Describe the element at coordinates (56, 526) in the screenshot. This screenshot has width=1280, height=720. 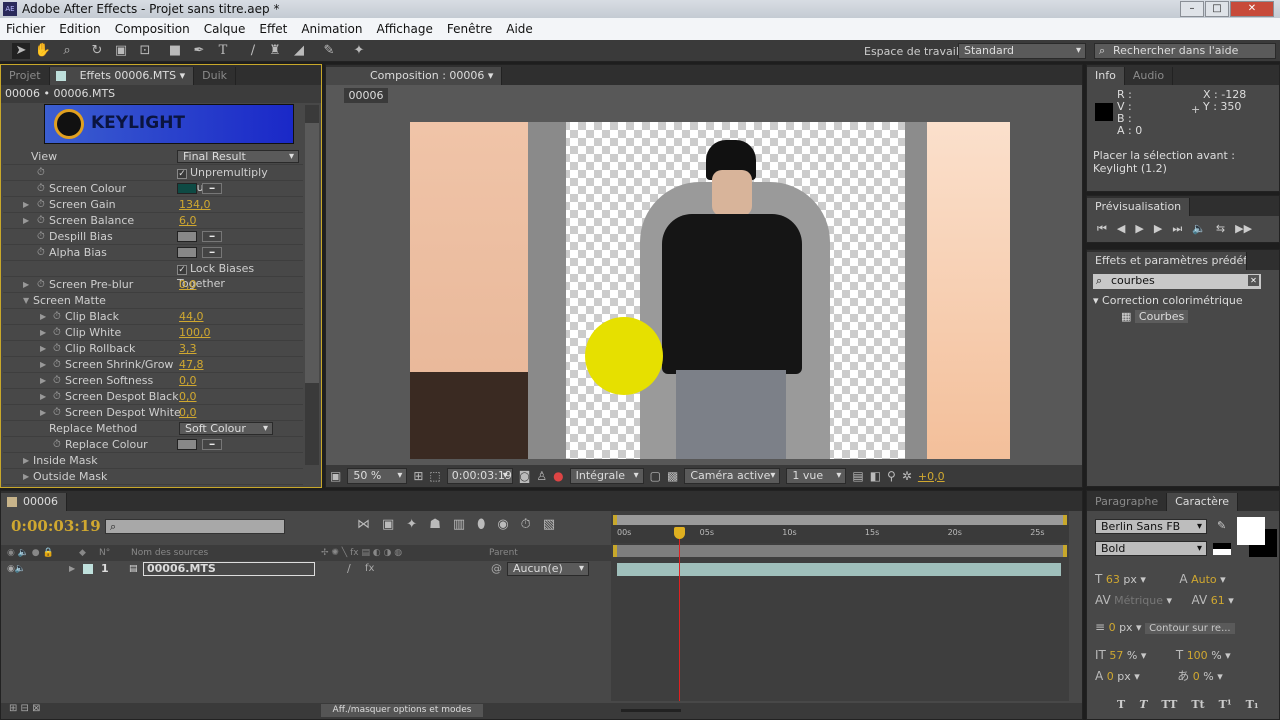
I see `timeline-timecode: 0:00:03:19` at that location.